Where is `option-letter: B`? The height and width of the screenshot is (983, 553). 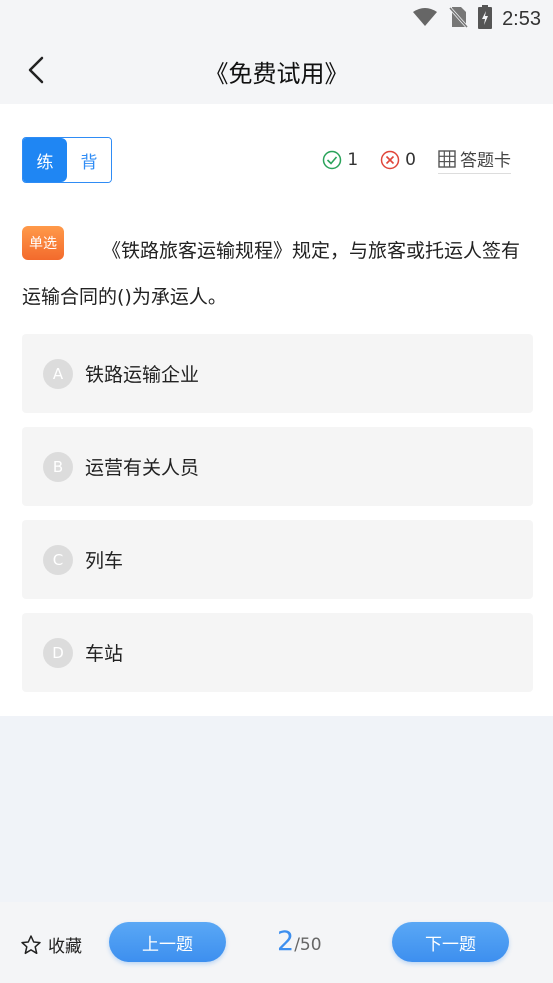 option-letter: B is located at coordinates (58, 466).